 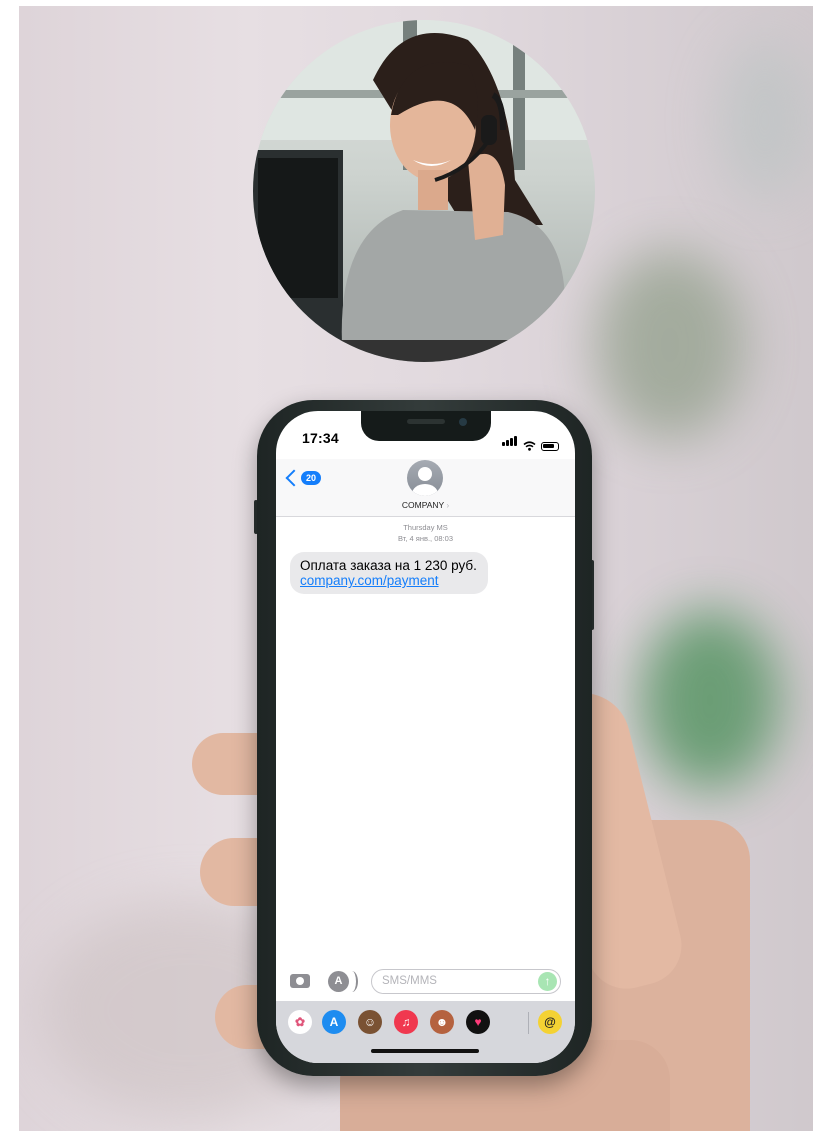 I want to click on chevron-right-icon: ›, so click(x=447, y=505).